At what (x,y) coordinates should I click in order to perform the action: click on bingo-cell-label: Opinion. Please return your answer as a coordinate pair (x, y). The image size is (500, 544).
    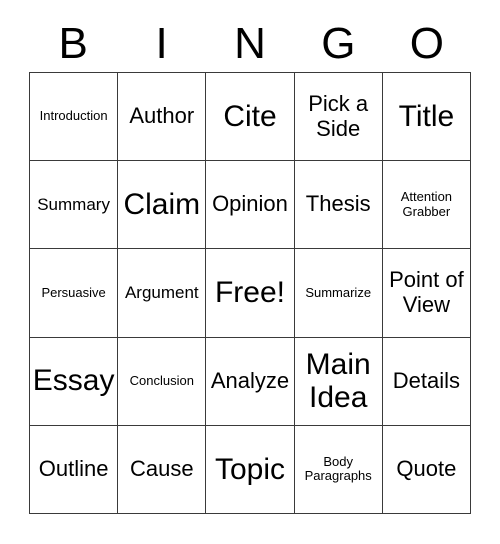
    Looking at the image, I should click on (250, 204).